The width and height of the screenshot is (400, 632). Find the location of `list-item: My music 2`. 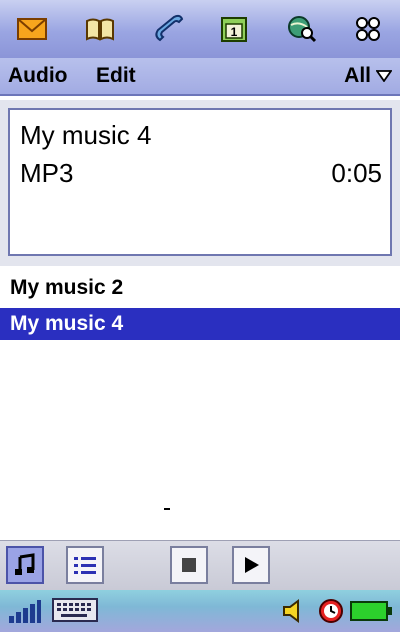

list-item: My music 2 is located at coordinates (200, 288).